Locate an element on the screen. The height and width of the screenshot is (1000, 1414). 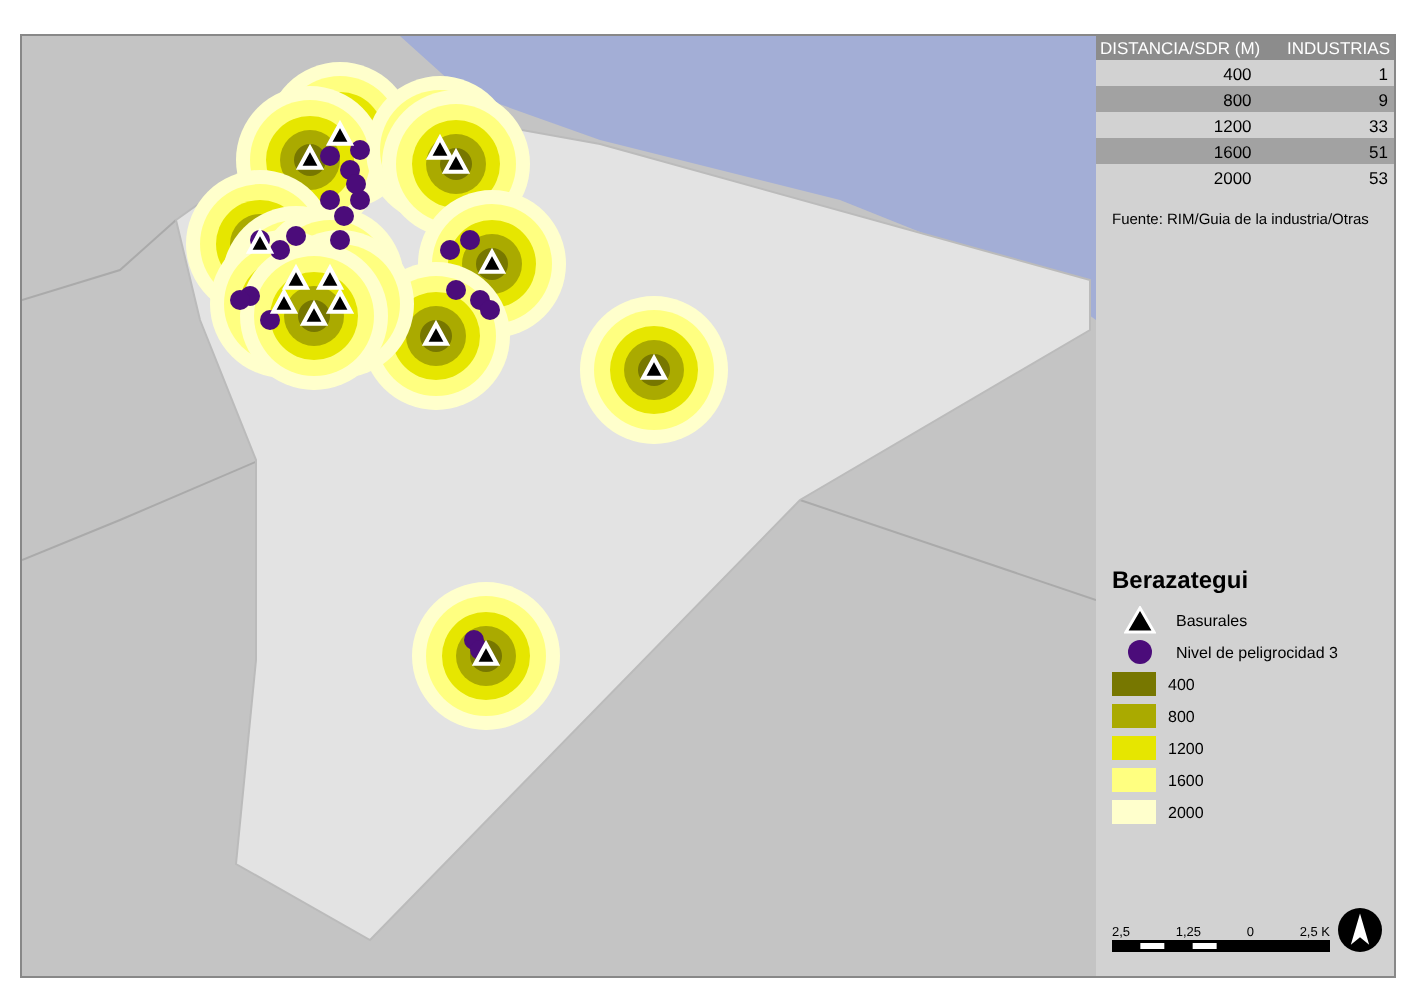
column-header: DISTANCIA/SDR (M) is located at coordinates (1186, 48).